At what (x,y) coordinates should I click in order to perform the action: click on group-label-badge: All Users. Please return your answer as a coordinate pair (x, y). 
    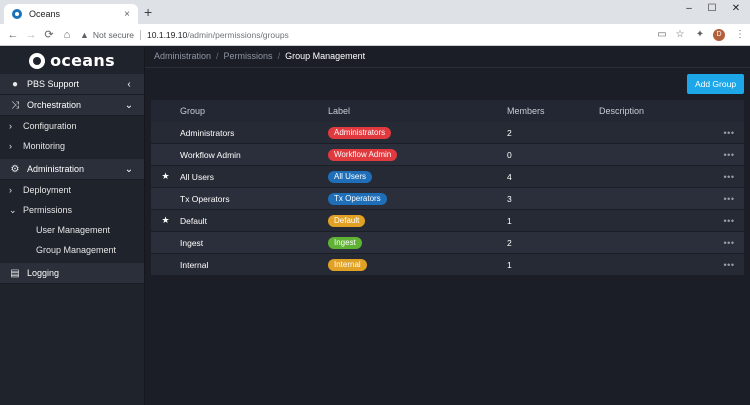
    Looking at the image, I should click on (350, 176).